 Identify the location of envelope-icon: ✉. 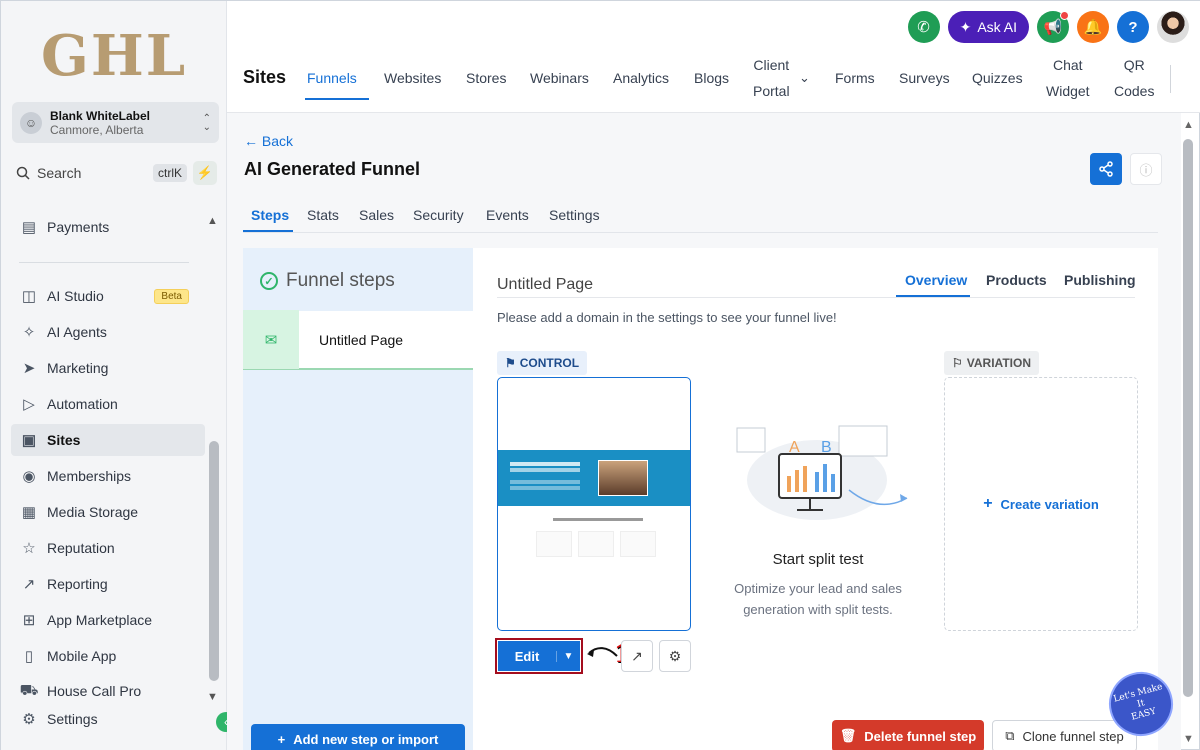
(271, 339).